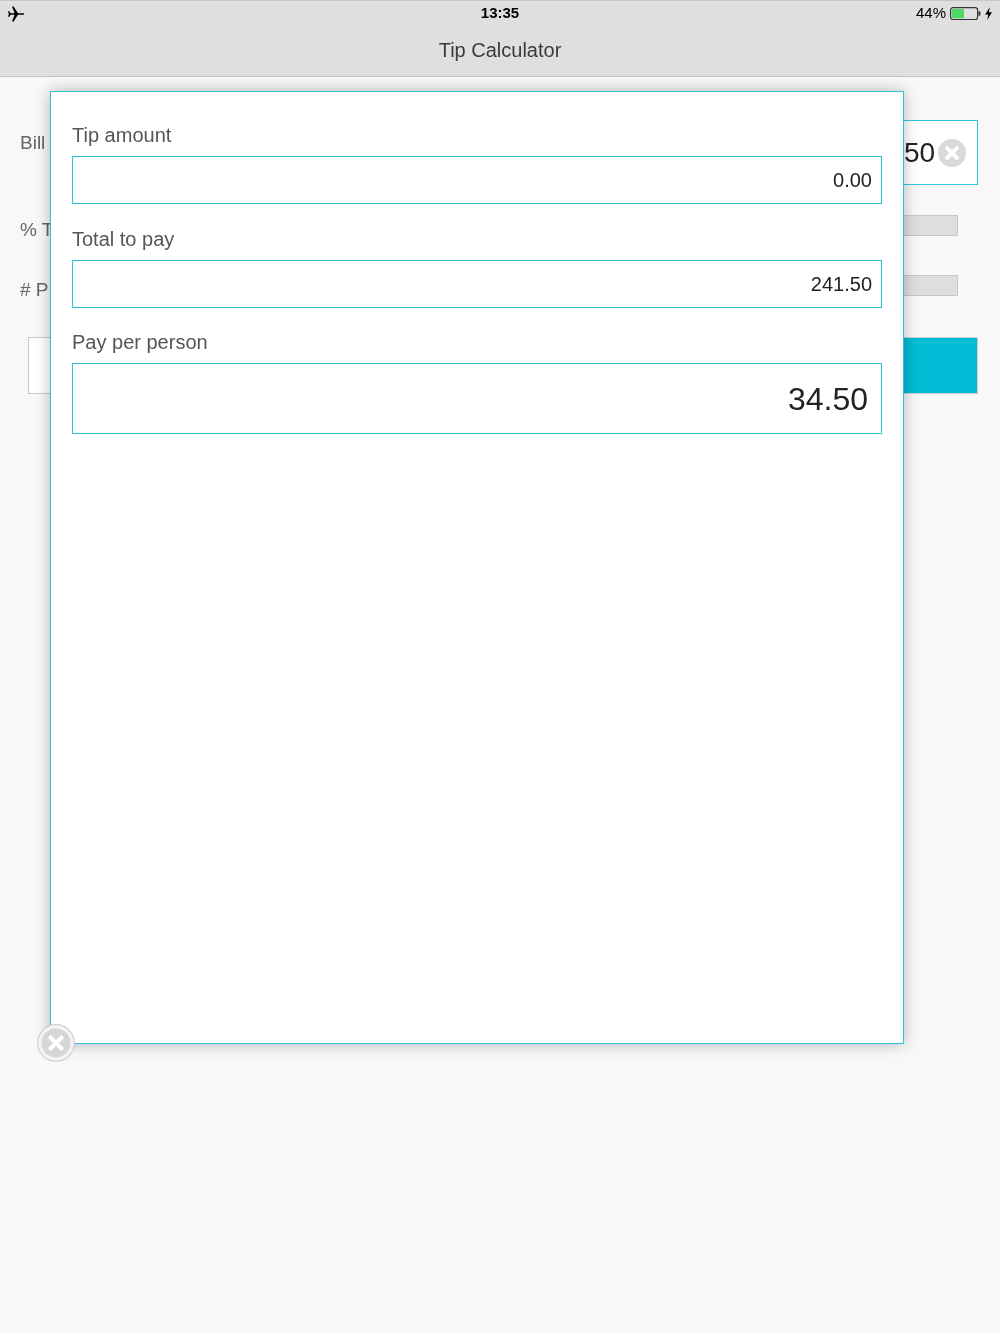 The width and height of the screenshot is (1000, 1333). What do you see at coordinates (477, 180) in the screenshot?
I see `output-field: 0.00` at bounding box center [477, 180].